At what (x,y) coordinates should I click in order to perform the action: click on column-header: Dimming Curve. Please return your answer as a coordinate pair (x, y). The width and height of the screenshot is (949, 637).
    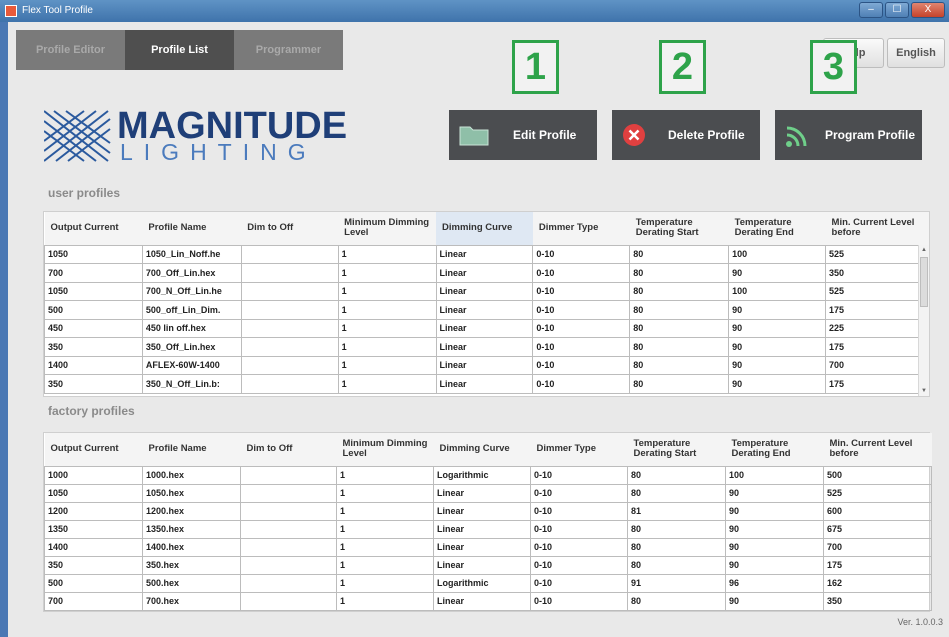
    Looking at the image, I should click on (482, 449).